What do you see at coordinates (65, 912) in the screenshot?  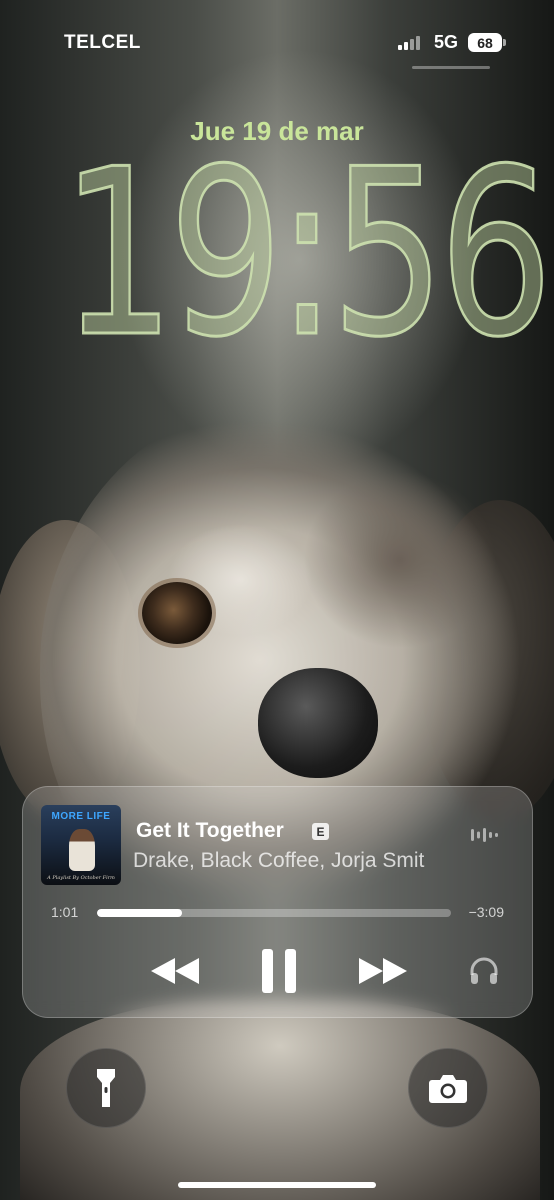 I see `elapsed-time: 1:01` at bounding box center [65, 912].